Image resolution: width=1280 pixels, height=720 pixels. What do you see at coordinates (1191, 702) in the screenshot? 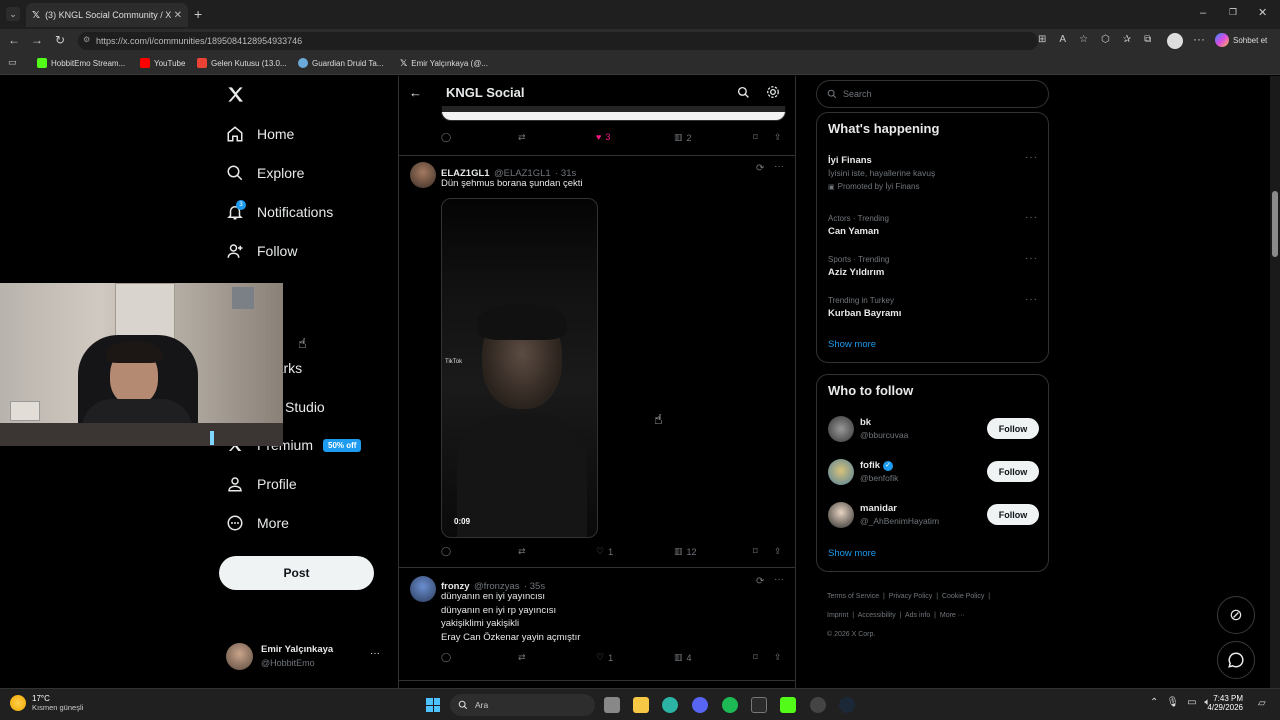
I see `monitor-icon: ▭` at bounding box center [1191, 702].